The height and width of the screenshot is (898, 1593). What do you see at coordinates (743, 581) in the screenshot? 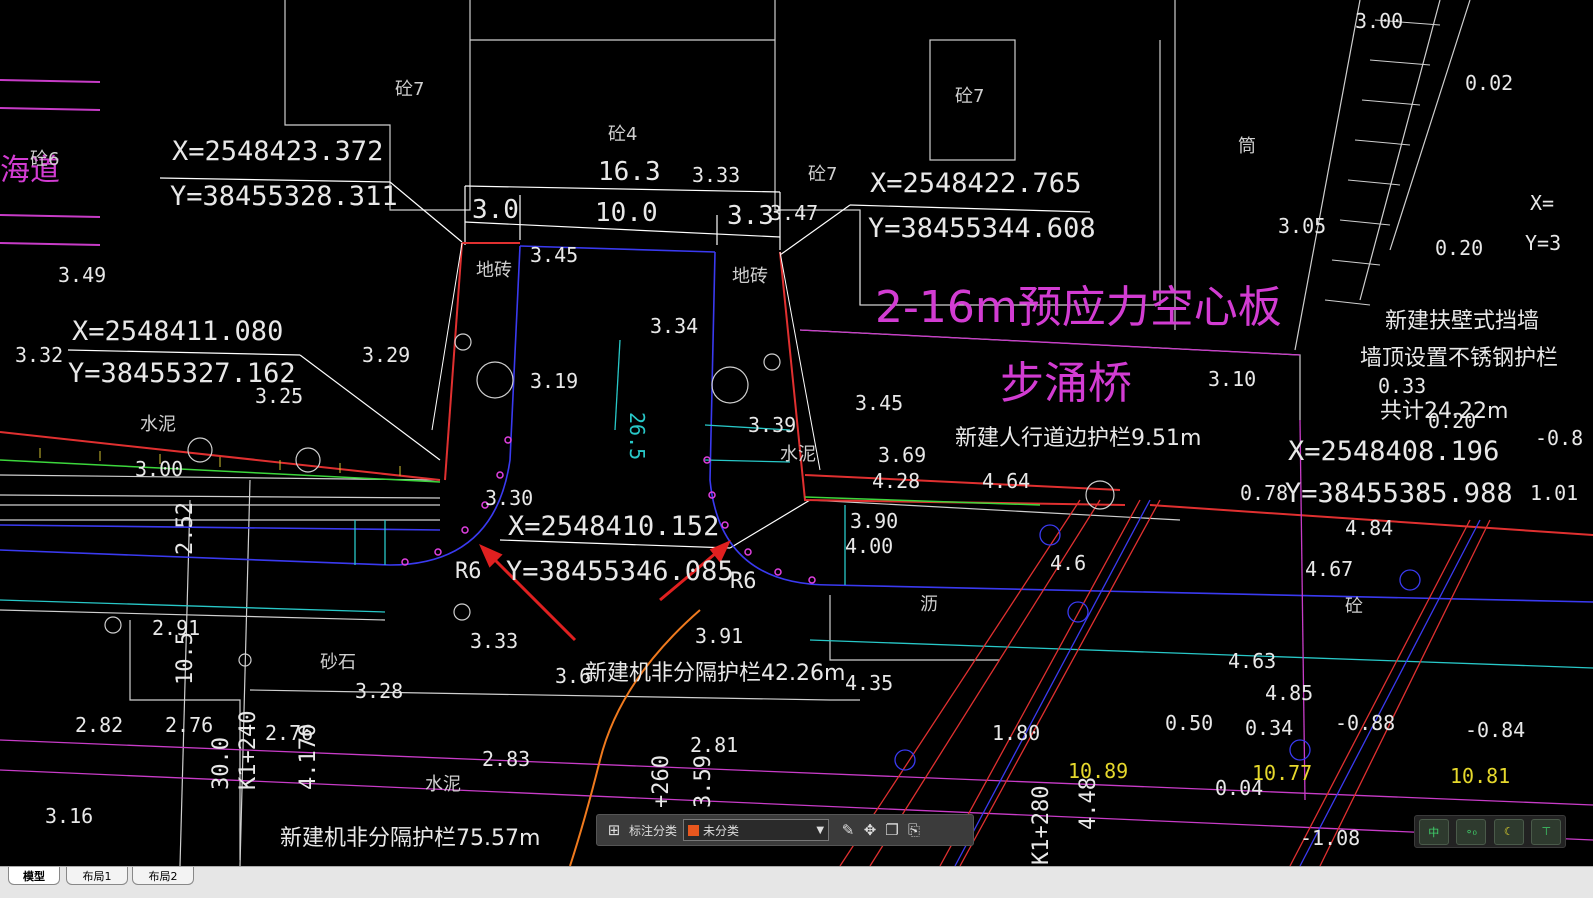
I see `radius-right: R6` at bounding box center [743, 581].